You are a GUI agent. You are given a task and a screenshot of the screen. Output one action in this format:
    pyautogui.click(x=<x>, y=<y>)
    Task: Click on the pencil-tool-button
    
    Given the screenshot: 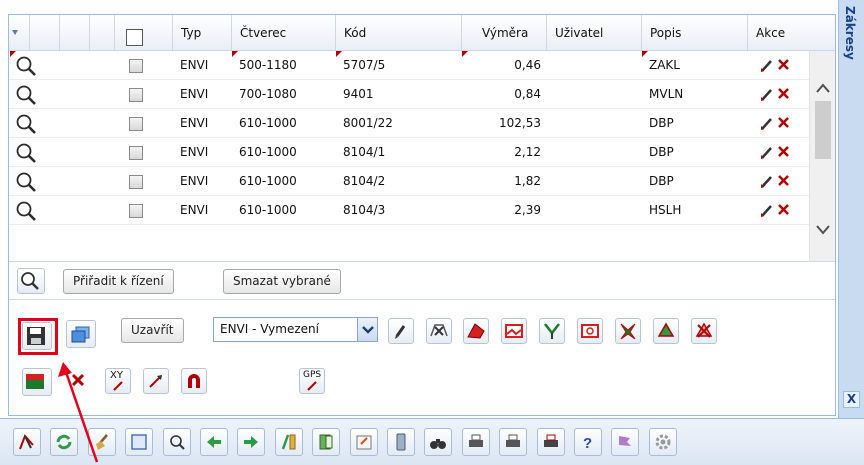 What is the action you would take?
    pyautogui.click(x=401, y=331)
    